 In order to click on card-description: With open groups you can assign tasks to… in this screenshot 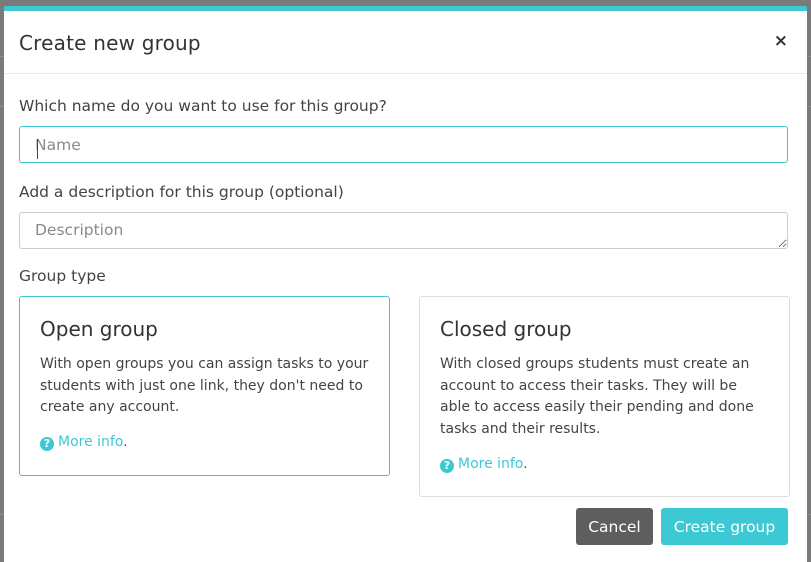, I will do `click(204, 386)`.